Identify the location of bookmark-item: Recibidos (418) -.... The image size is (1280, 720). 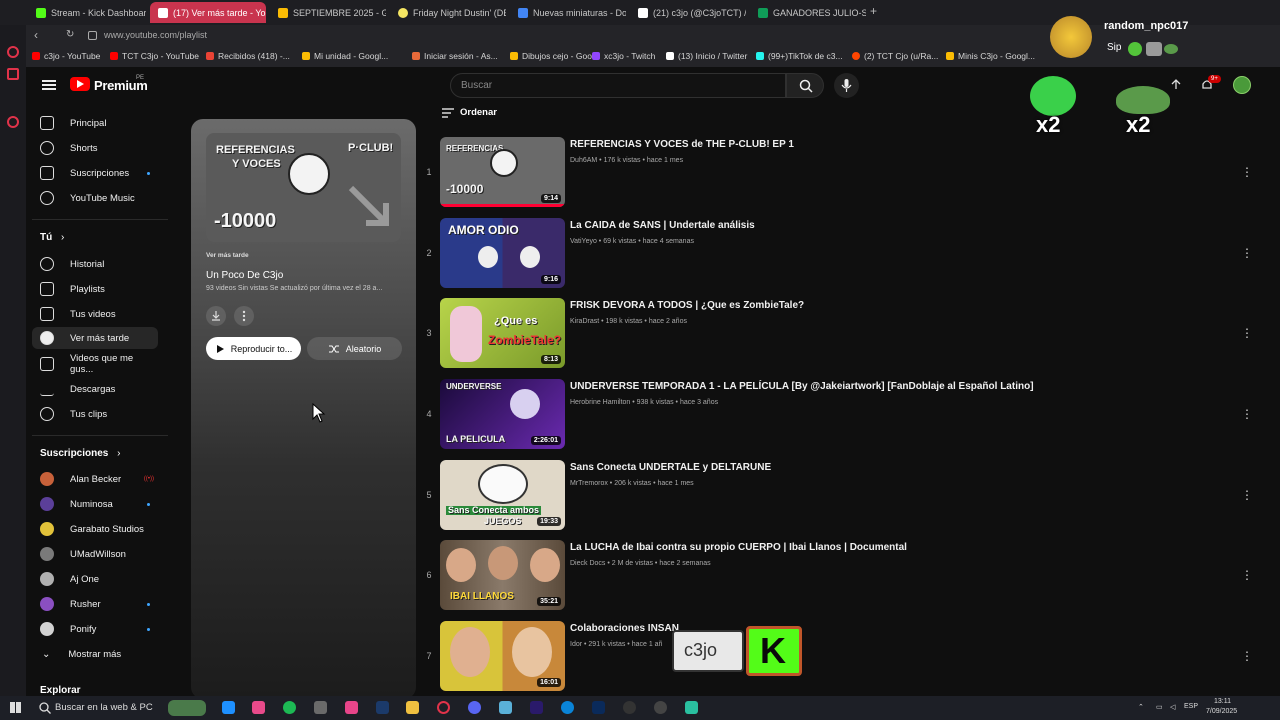
(248, 56).